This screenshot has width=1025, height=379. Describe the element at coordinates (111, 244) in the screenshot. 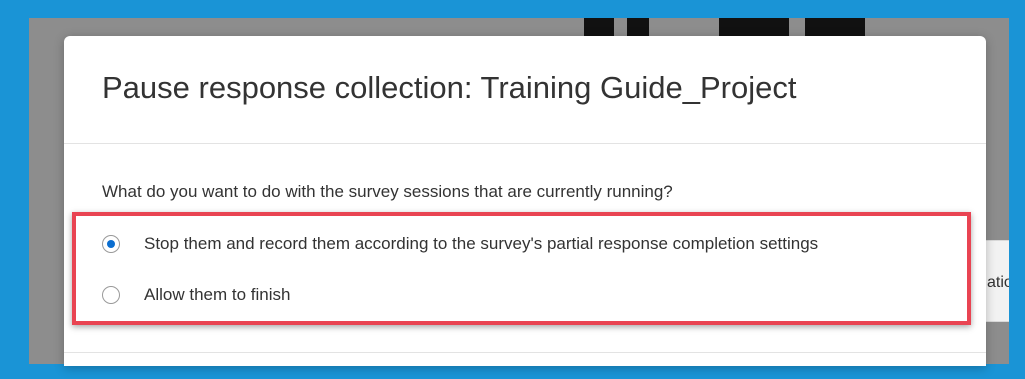

I see `radio-button-selected` at that location.